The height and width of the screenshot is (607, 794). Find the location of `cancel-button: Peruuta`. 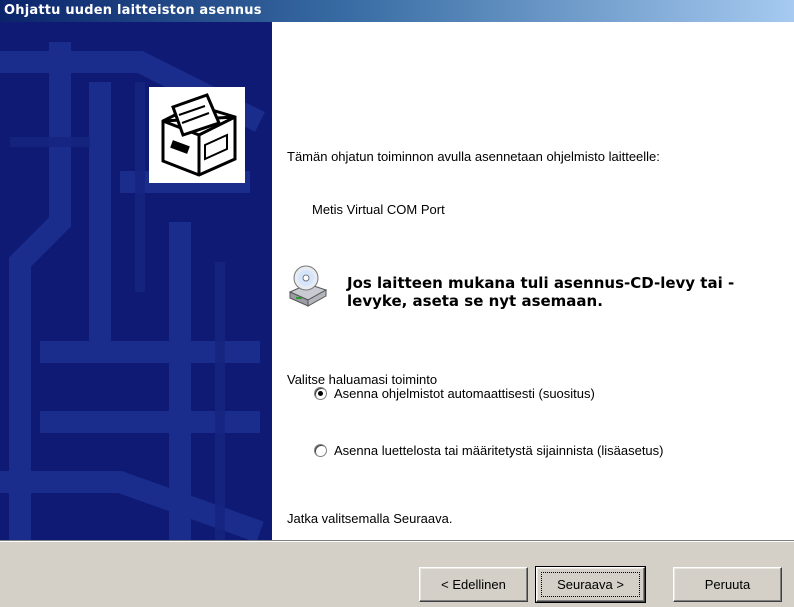

cancel-button: Peruuta is located at coordinates (727, 584).